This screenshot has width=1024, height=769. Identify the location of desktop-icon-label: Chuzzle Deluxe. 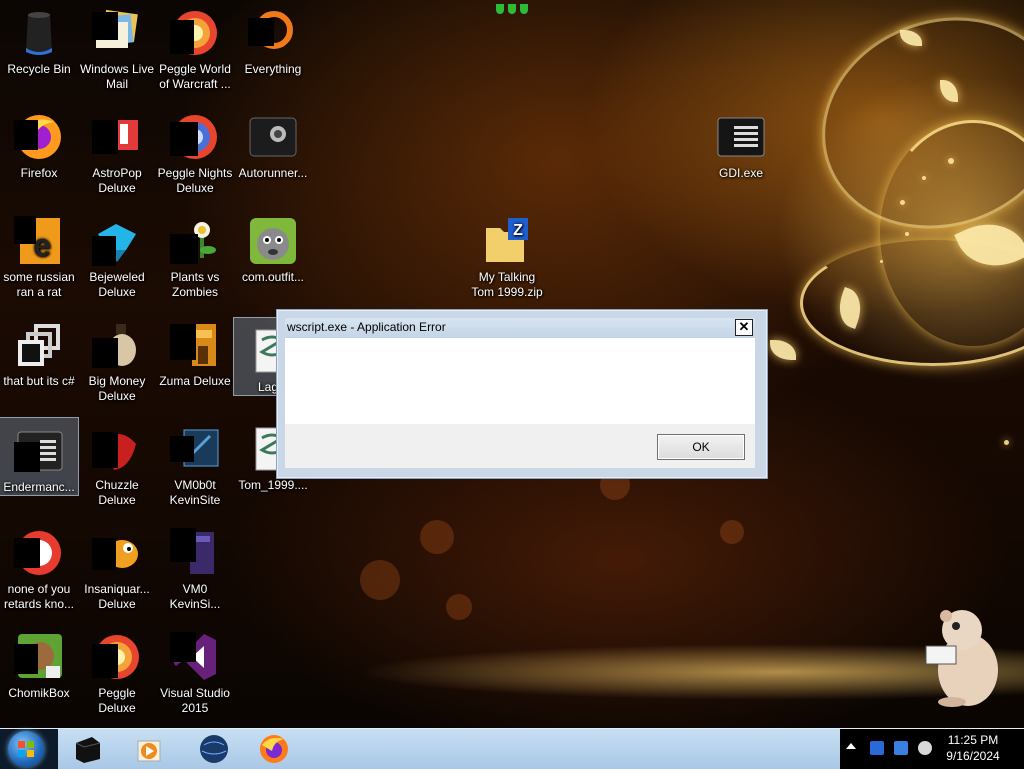
(117, 492).